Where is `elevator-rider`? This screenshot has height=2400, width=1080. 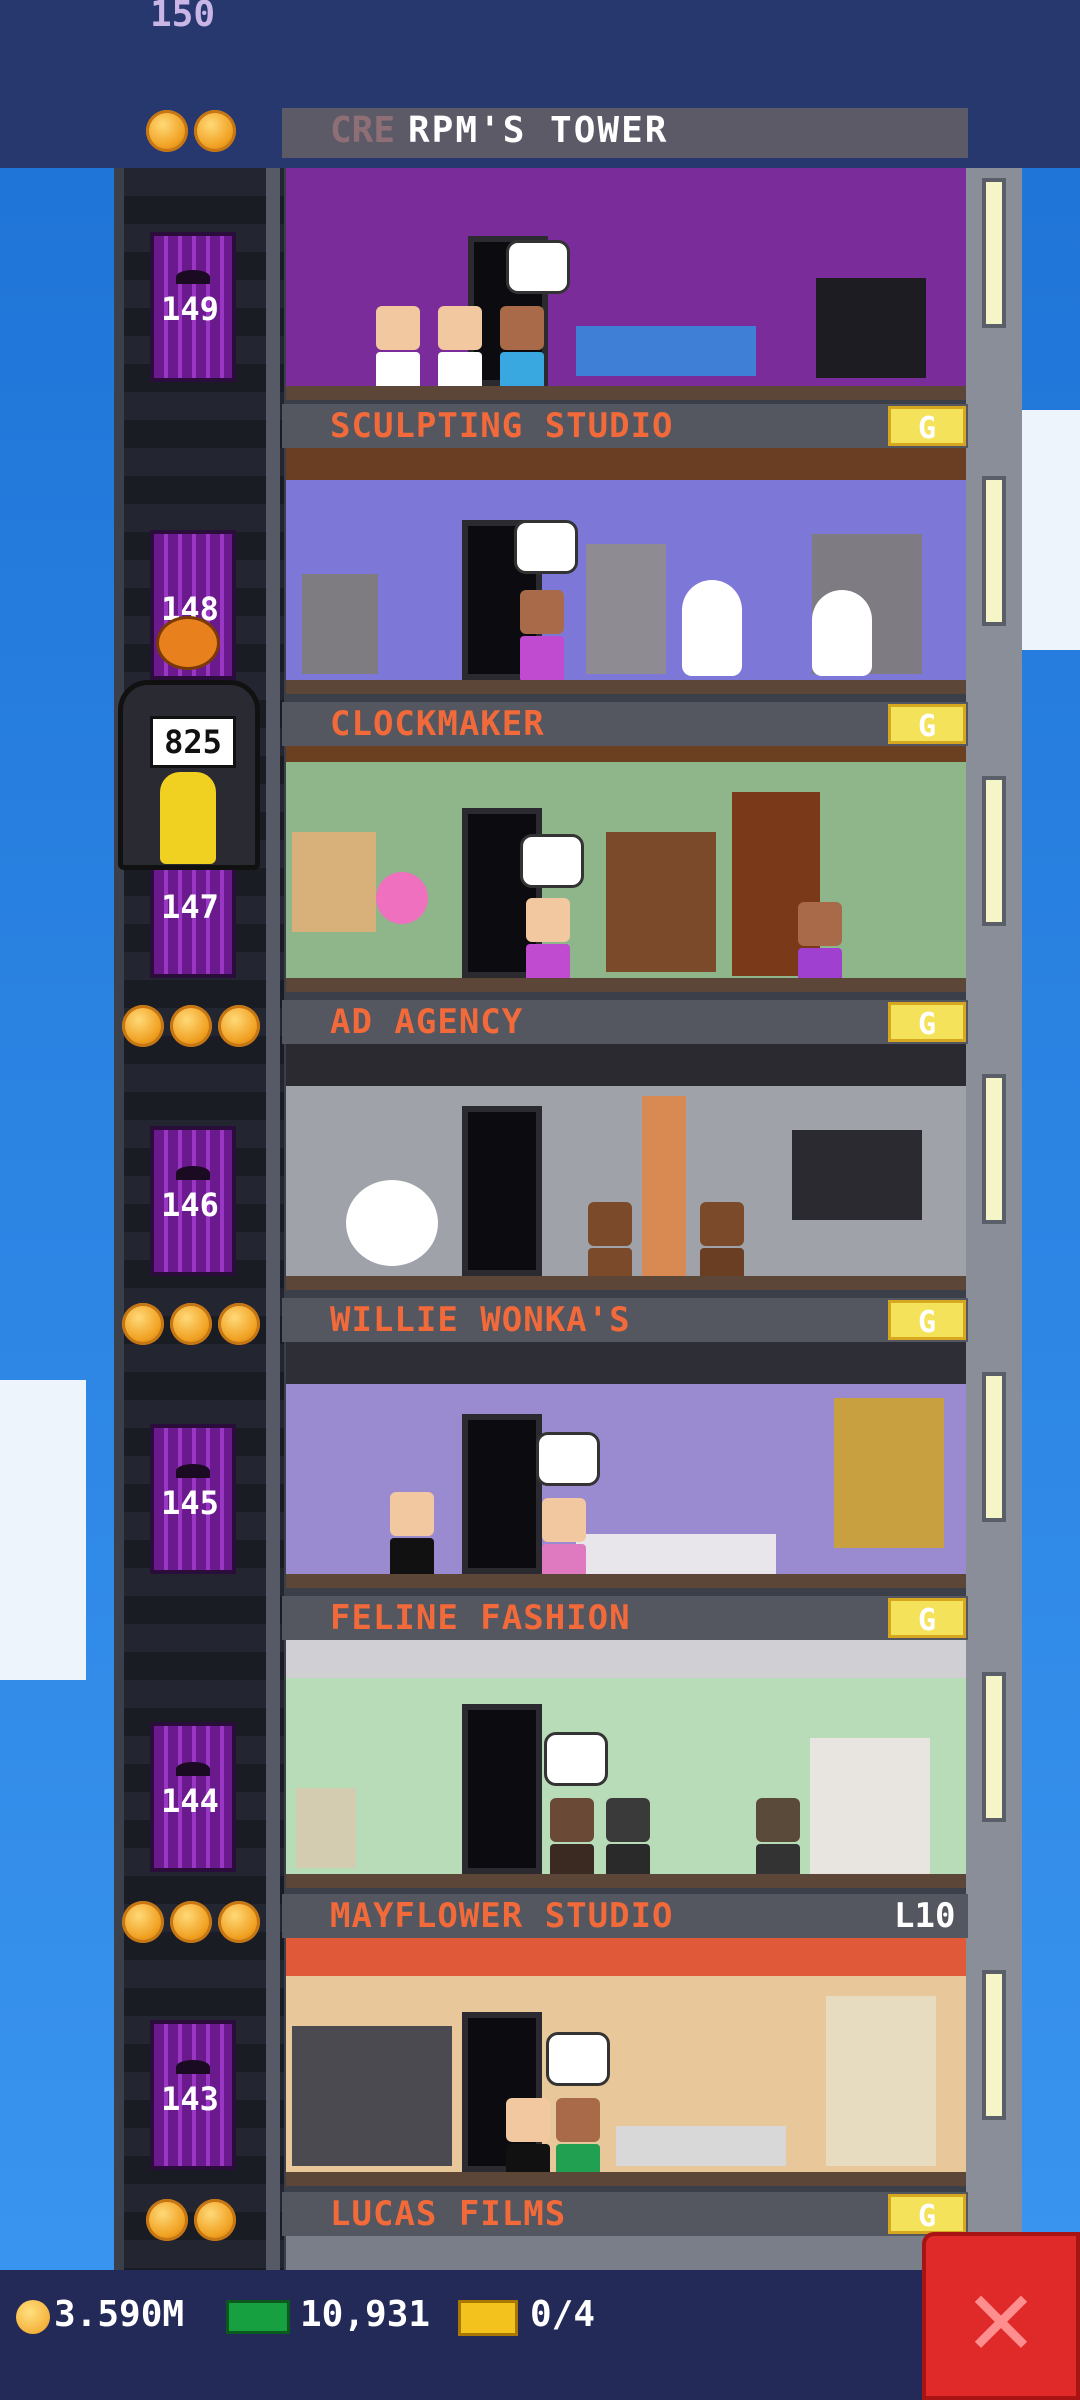
elevator-rider is located at coordinates (188, 818).